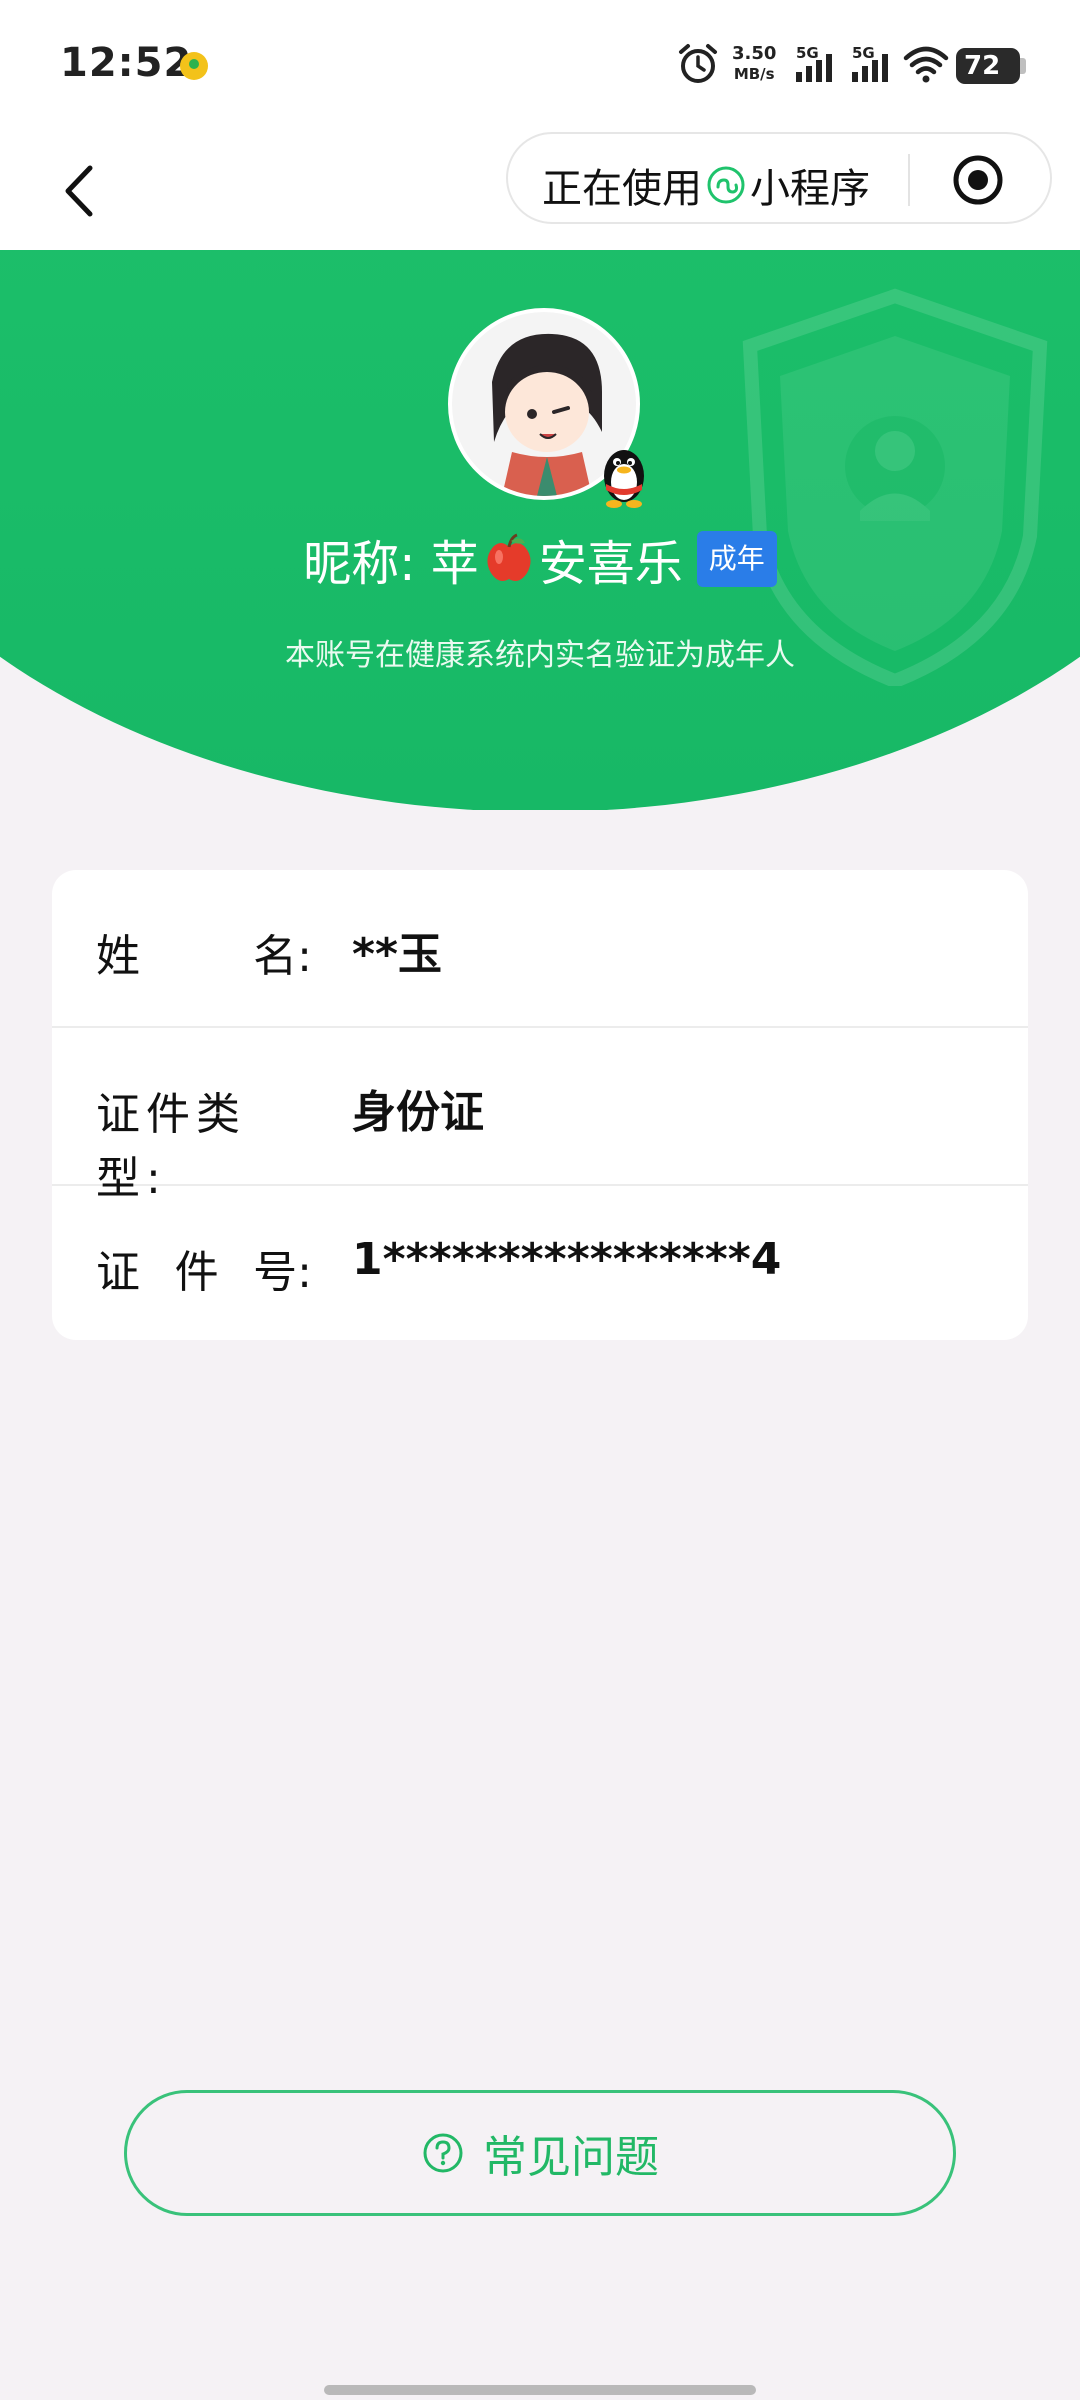 This screenshot has width=1080, height=2400. I want to click on music-app-icon, so click(194, 66).